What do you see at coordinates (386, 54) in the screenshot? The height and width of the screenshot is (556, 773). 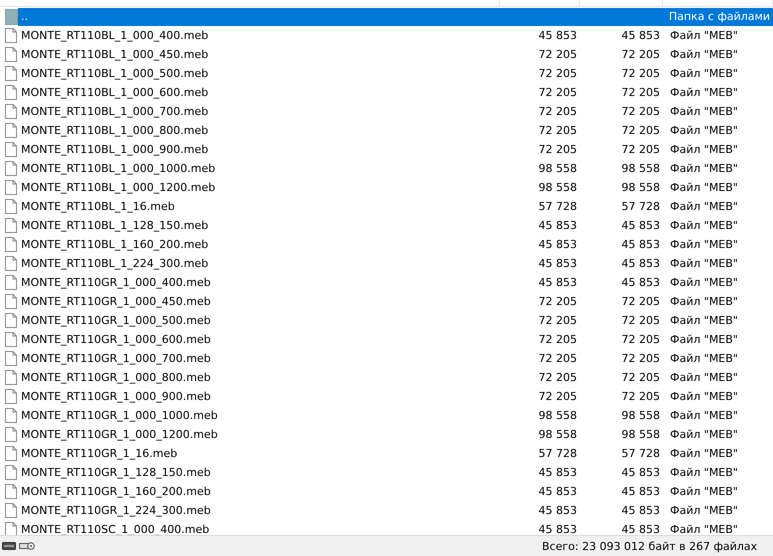 I see `file-row: MONTE_RT110BL_1_000_450.meb 72 205 72 205 Файл "MEB"` at bounding box center [386, 54].